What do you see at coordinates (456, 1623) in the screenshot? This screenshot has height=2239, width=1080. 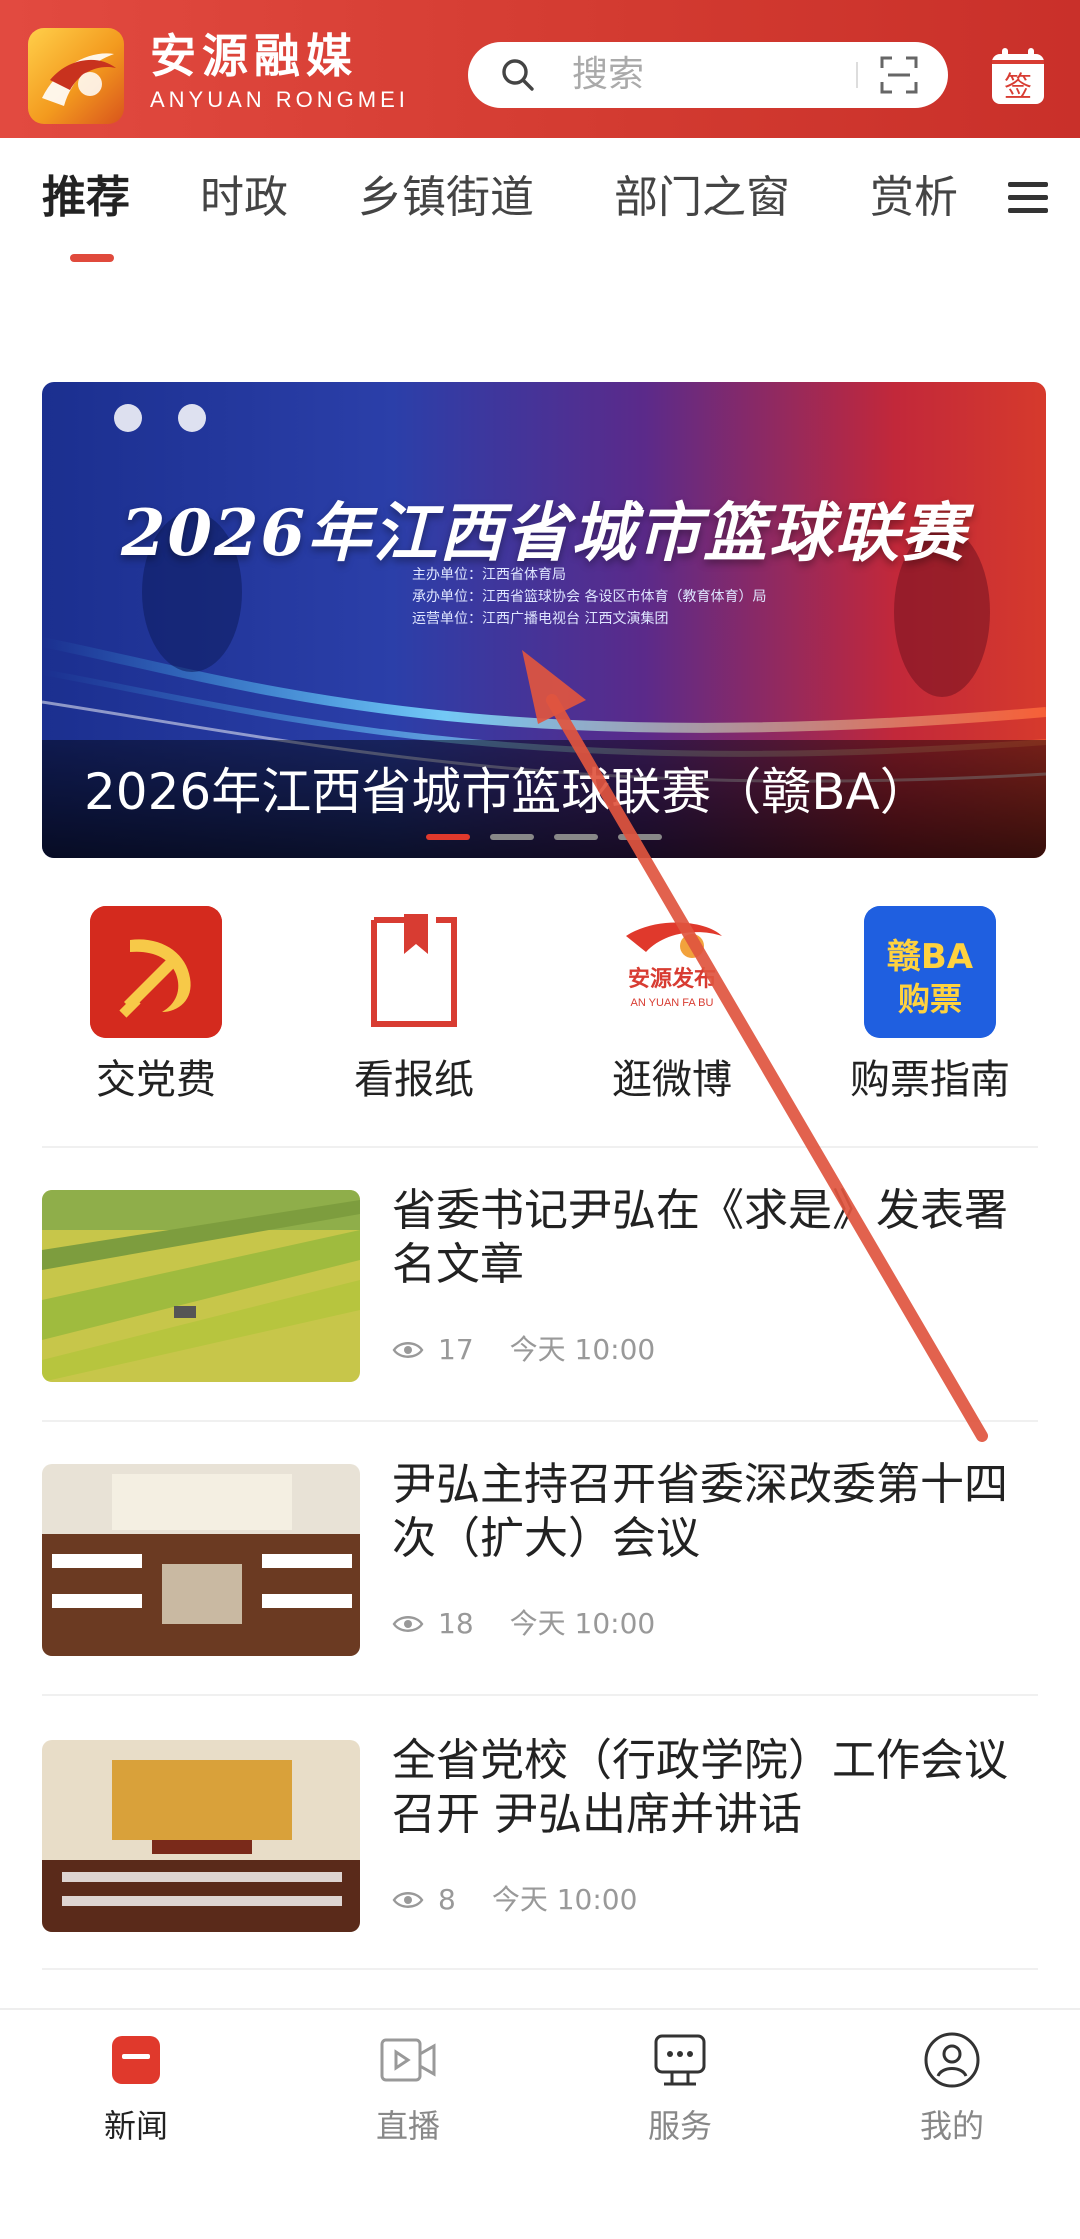 I see `view-count: 18` at bounding box center [456, 1623].